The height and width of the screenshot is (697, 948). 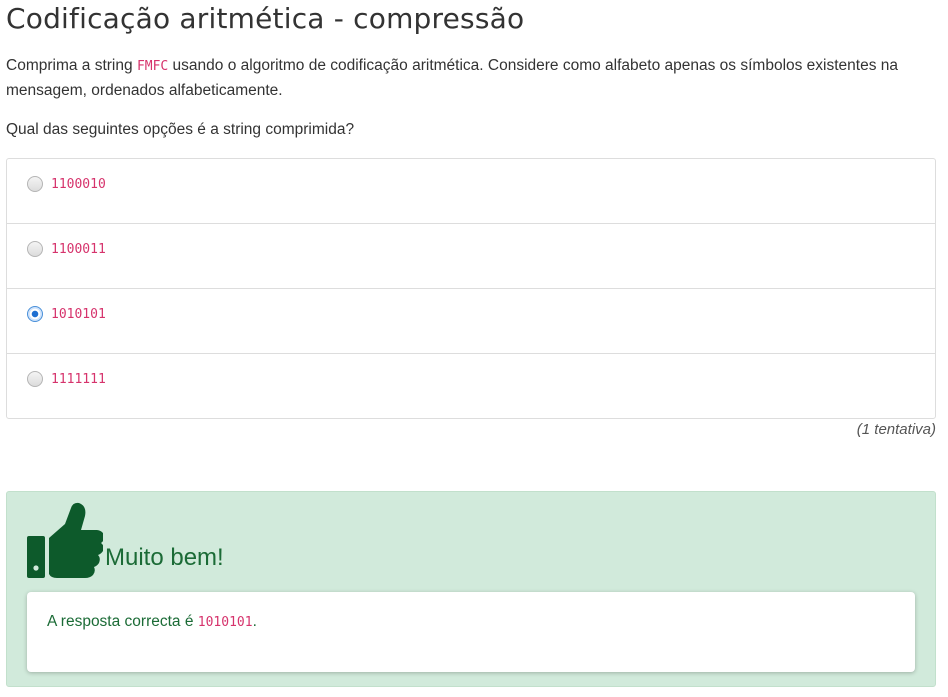 I want to click on attempts-count: (1 tentativa), so click(x=896, y=429).